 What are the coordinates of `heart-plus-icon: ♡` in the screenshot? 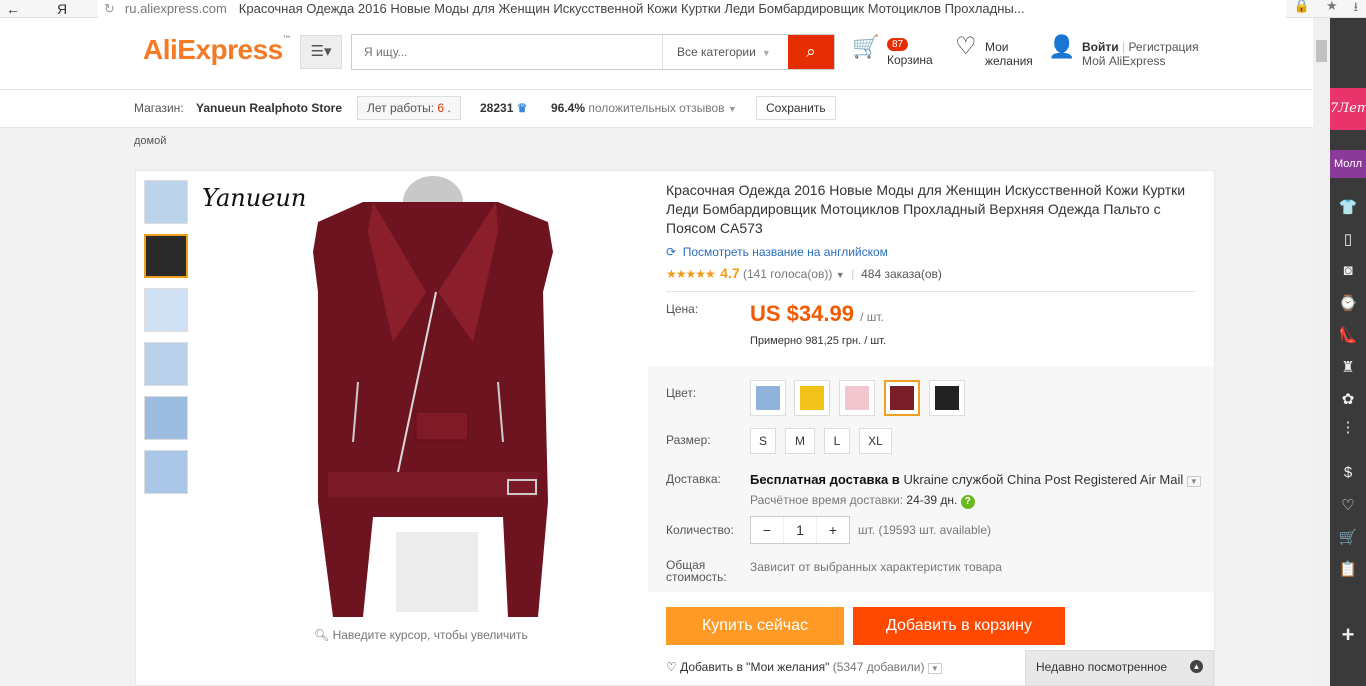 It's located at (671, 667).